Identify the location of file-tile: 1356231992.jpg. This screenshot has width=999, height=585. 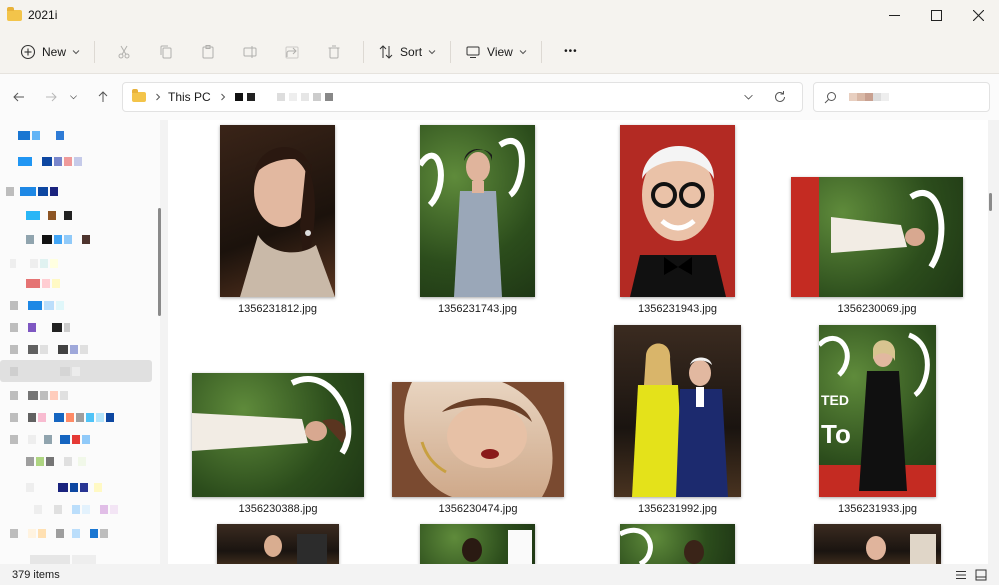
(677, 420).